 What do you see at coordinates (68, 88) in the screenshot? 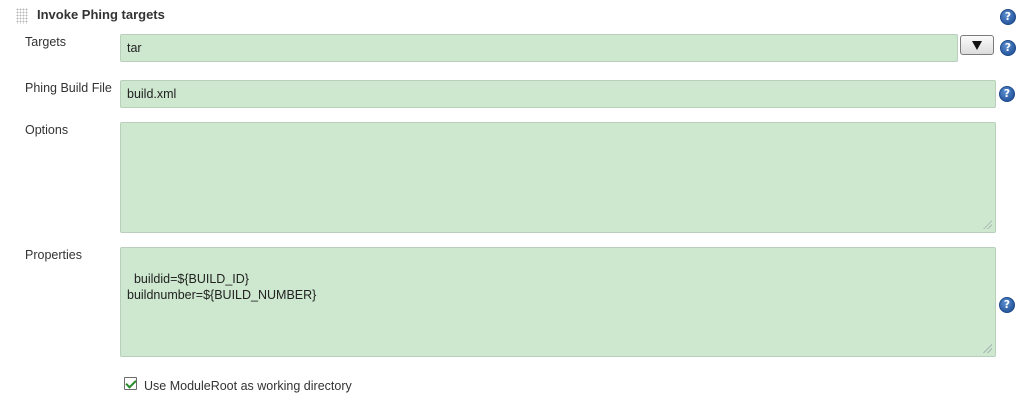
I see `build-file-label: Phing Build File` at bounding box center [68, 88].